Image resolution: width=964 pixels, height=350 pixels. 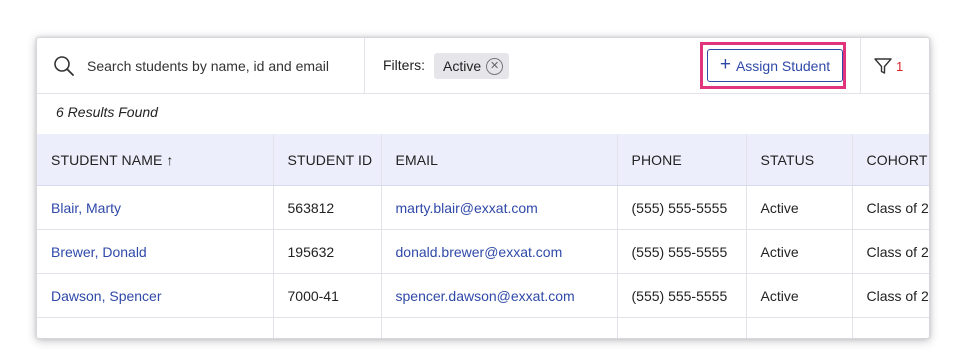 What do you see at coordinates (327, 207) in the screenshot?
I see `student-id-cell: 563812` at bounding box center [327, 207].